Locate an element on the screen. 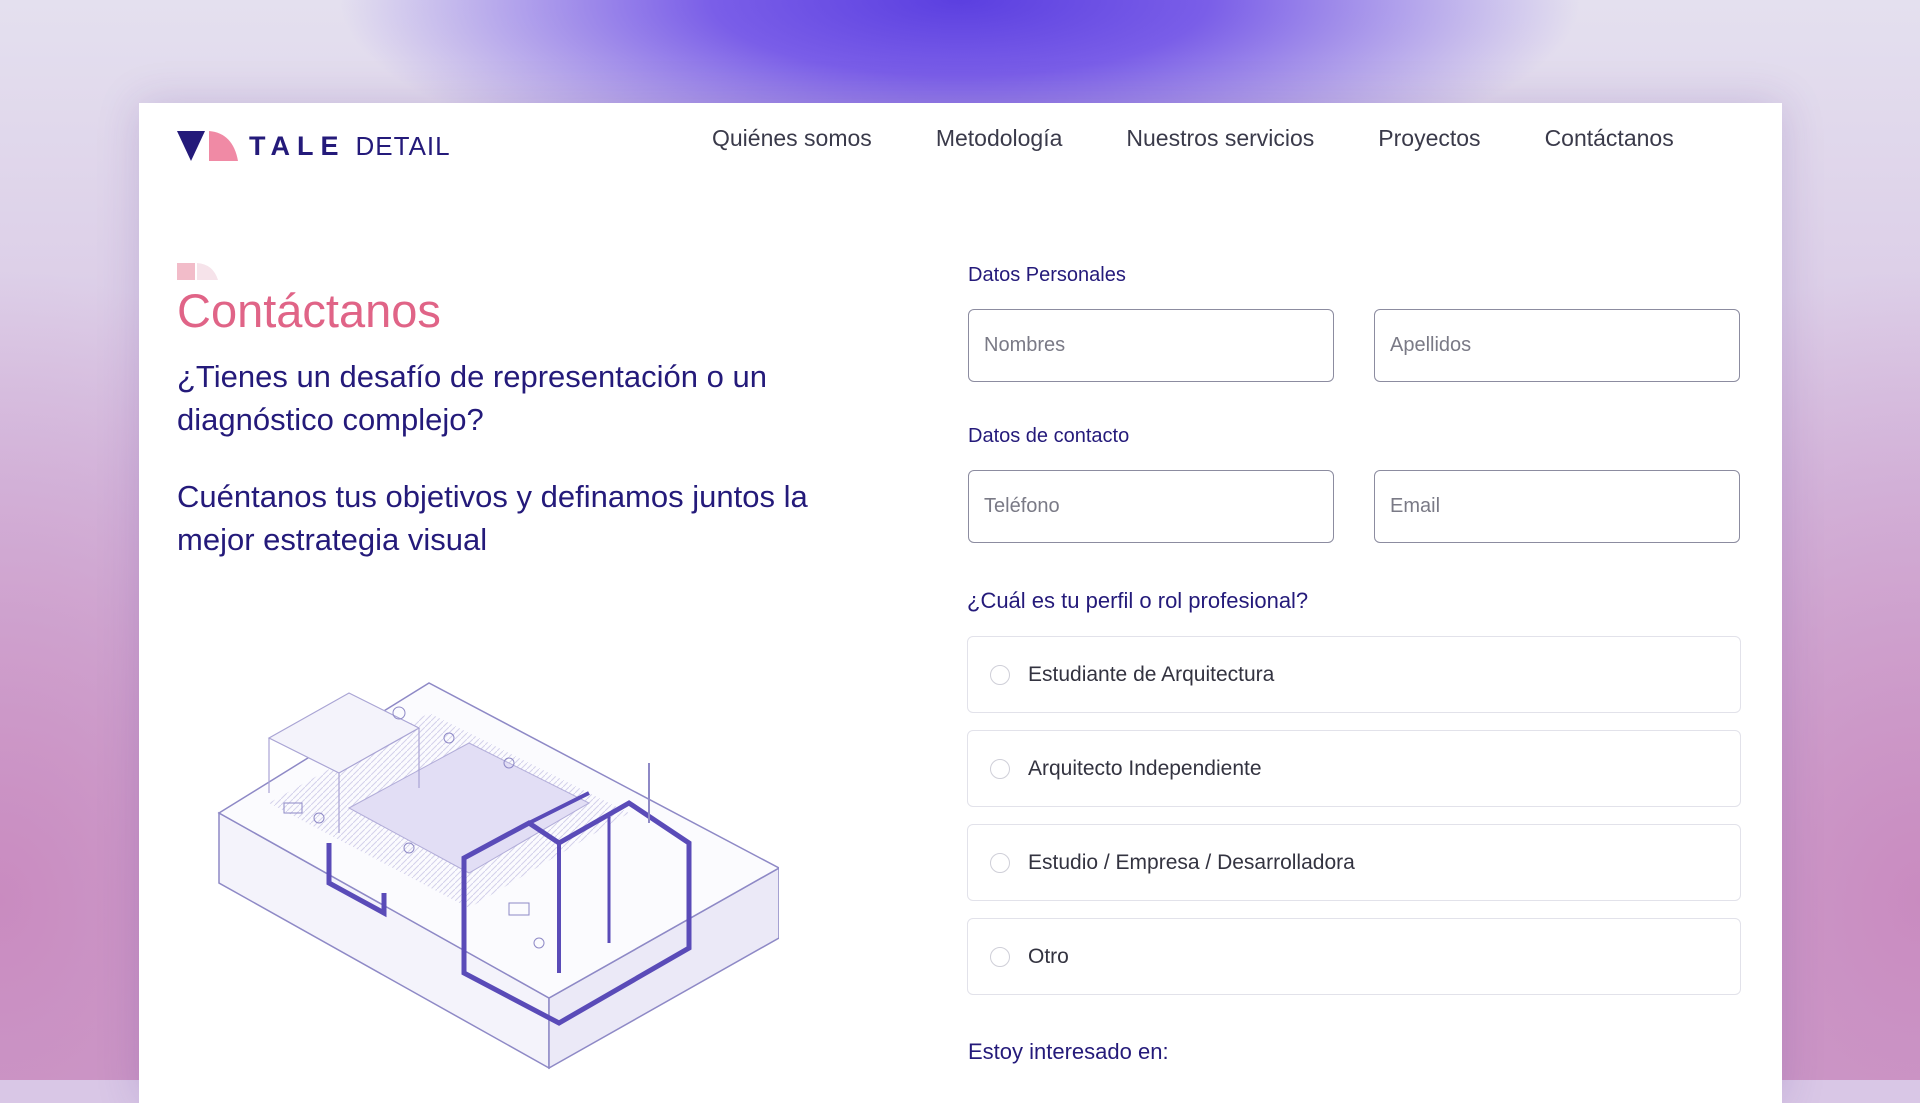  page-title: Contáctanos is located at coordinates (309, 310).